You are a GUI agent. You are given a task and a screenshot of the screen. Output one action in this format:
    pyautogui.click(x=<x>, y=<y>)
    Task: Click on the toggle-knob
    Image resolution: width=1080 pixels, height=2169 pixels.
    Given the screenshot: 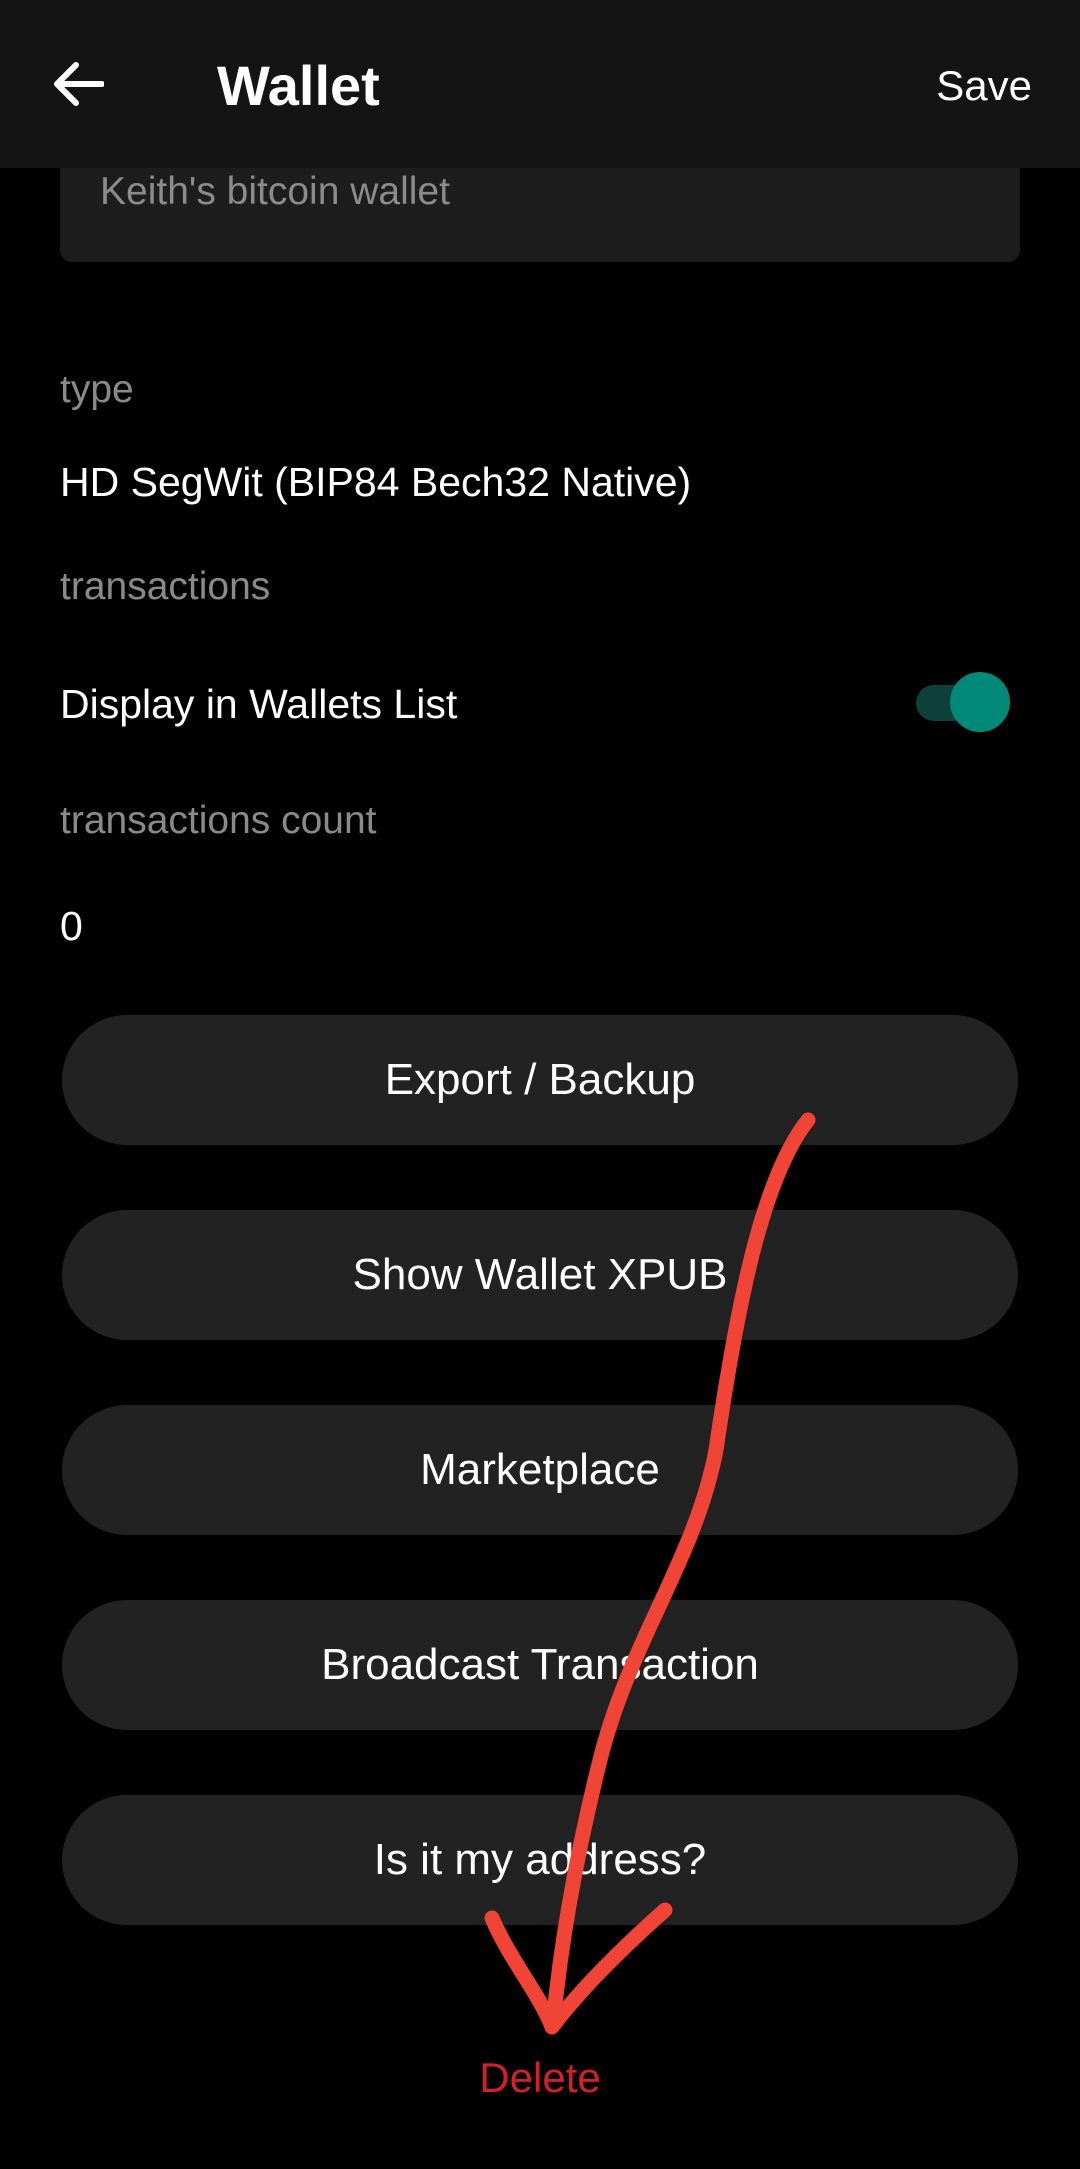 What is the action you would take?
    pyautogui.click(x=980, y=702)
    